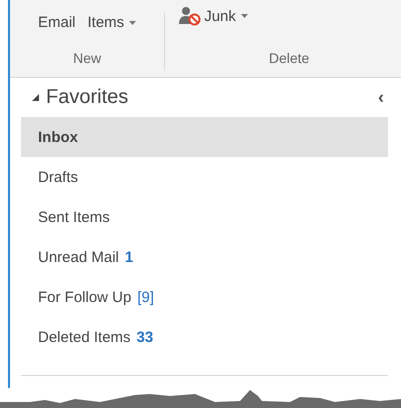  What do you see at coordinates (87, 58) in the screenshot?
I see `group-label: New` at bounding box center [87, 58].